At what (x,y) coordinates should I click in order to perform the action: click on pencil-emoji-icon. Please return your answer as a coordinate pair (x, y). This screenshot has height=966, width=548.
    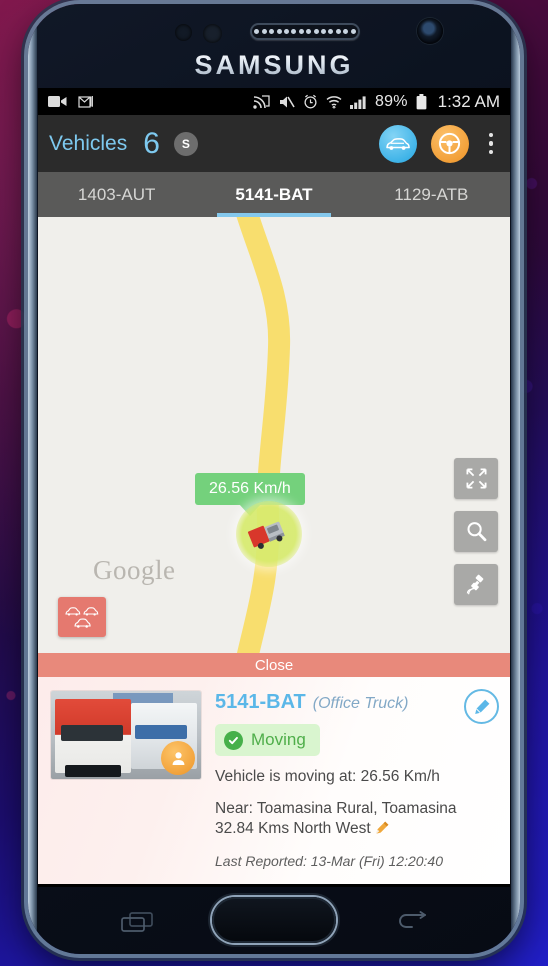
    Looking at the image, I should click on (382, 831).